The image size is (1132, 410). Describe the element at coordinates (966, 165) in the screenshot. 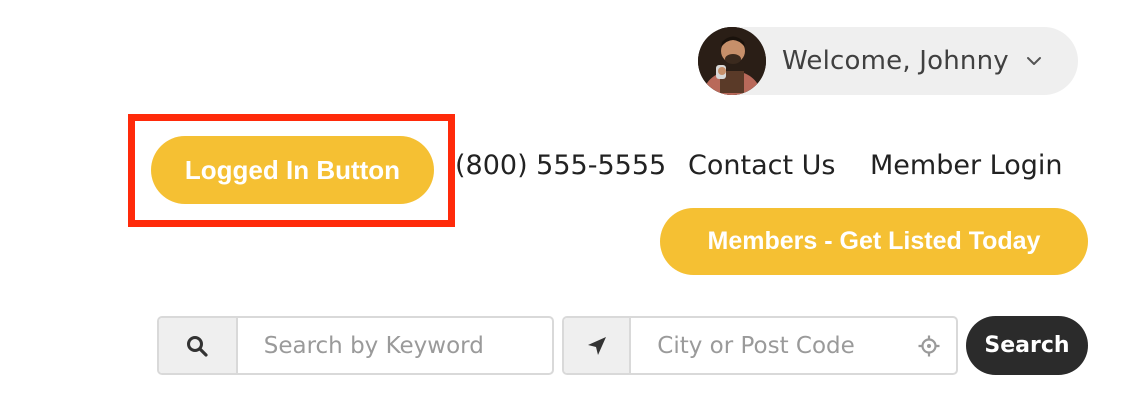

I see `member-login-link: Member Login` at that location.